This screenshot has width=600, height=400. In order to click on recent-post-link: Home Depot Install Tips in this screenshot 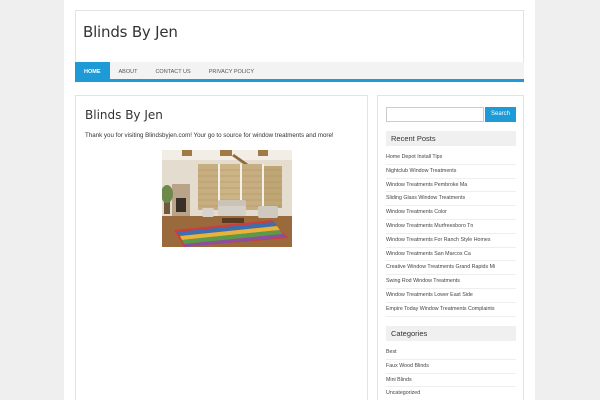, I will do `click(451, 158)`.